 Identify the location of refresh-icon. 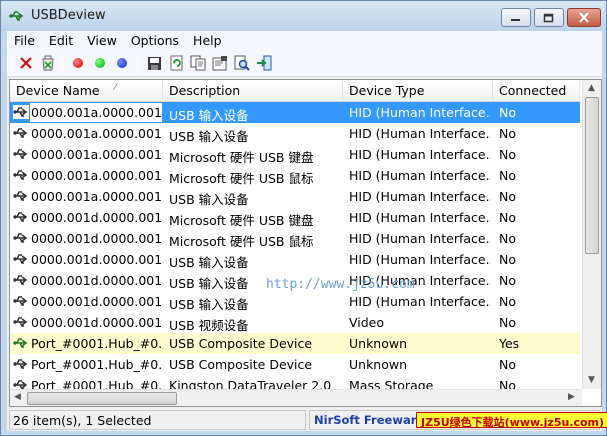
(176, 63).